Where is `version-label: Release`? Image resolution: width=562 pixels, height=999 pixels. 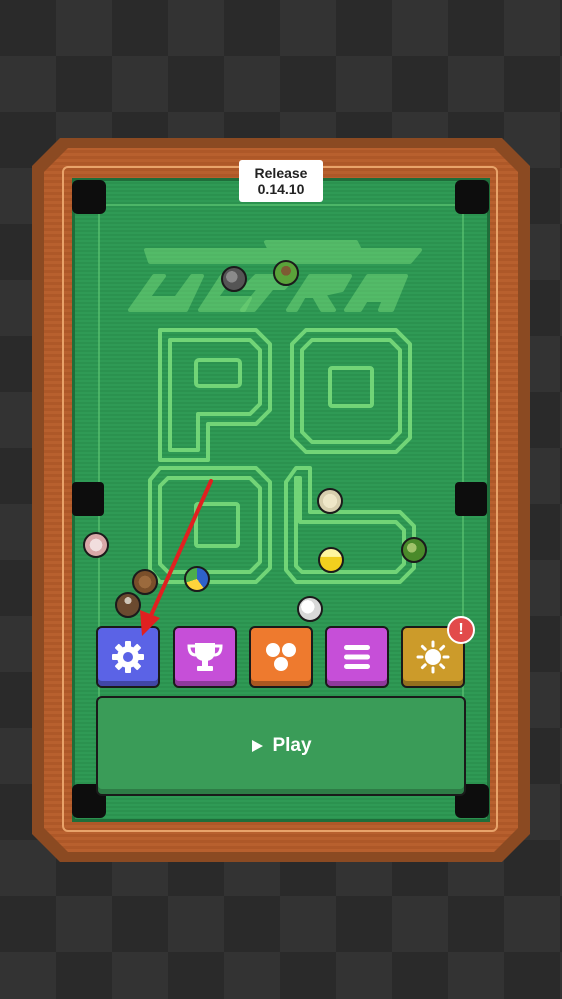 version-label: Release is located at coordinates (281, 173).